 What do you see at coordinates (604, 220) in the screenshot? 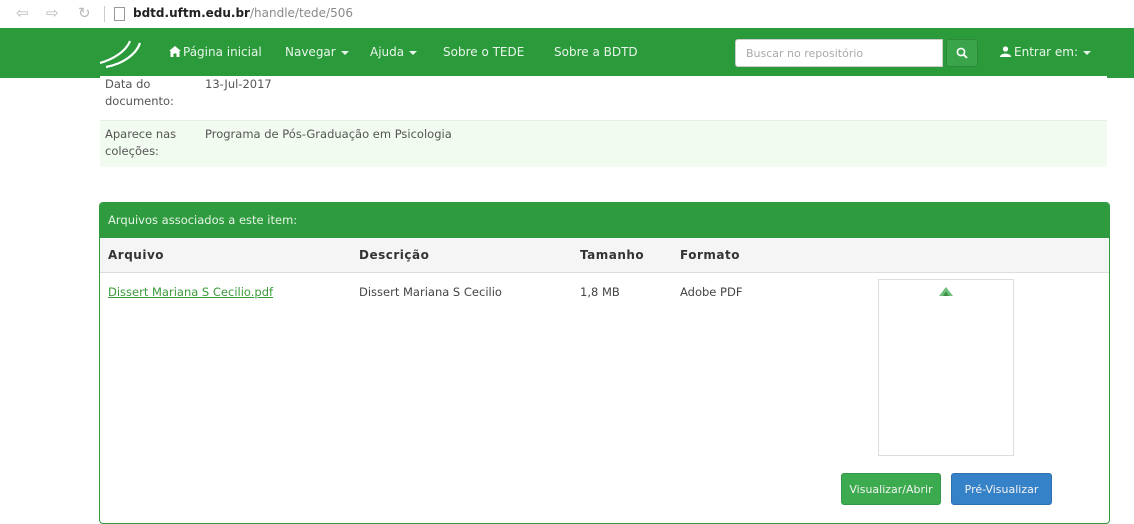
I see `files-panel-heading: Arquivos associados a este item:` at bounding box center [604, 220].